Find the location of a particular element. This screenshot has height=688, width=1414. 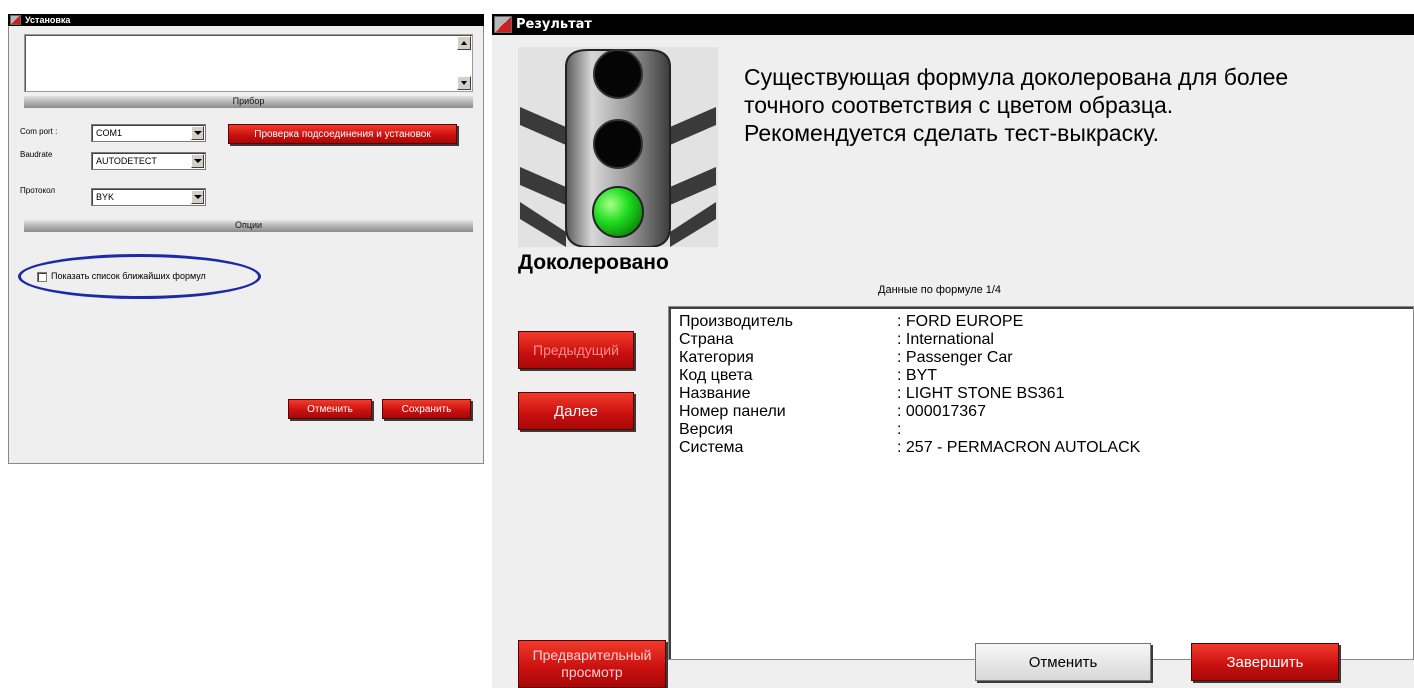

com-port-value: COM1 is located at coordinates (109, 133).